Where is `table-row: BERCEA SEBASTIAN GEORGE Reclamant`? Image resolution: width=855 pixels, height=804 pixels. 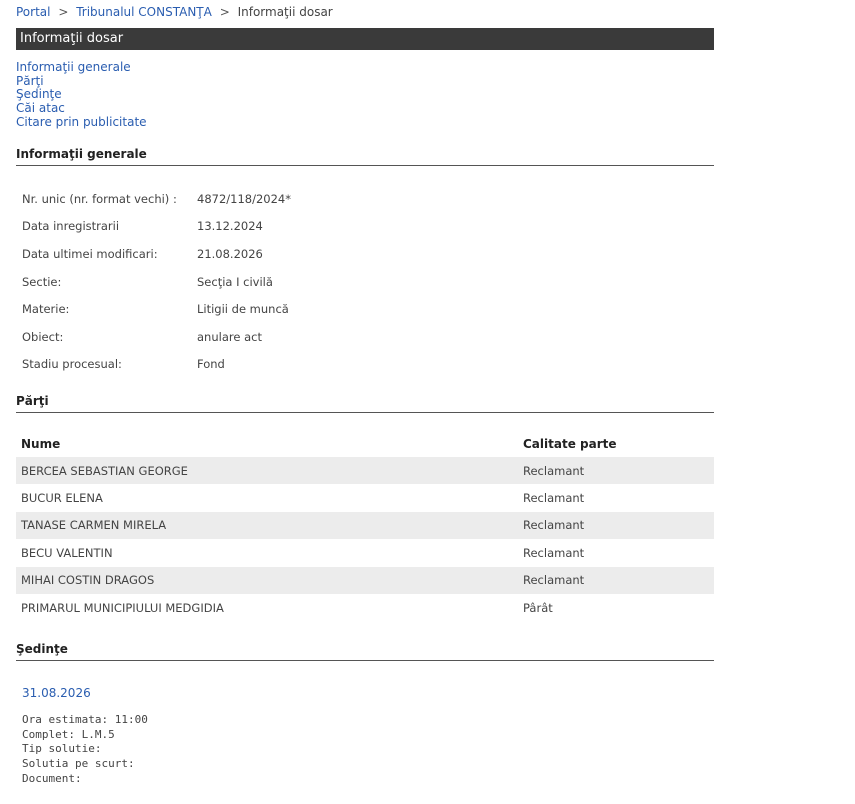 table-row: BERCEA SEBASTIAN GEORGE Reclamant is located at coordinates (365, 471).